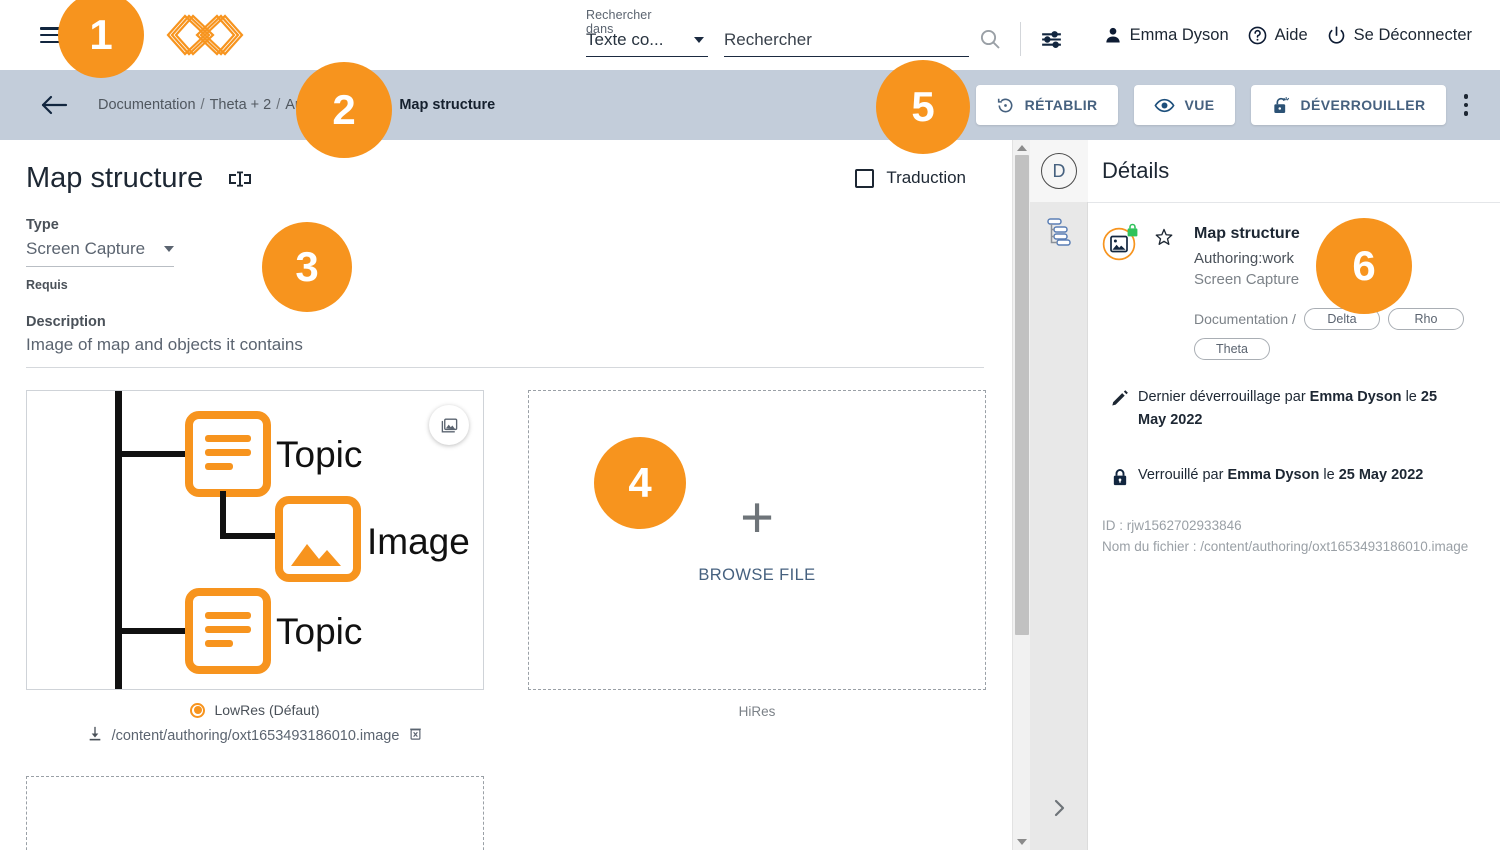 This screenshot has height=850, width=1500. I want to click on unlock-button: DÉVERROUILLER, so click(1348, 105).